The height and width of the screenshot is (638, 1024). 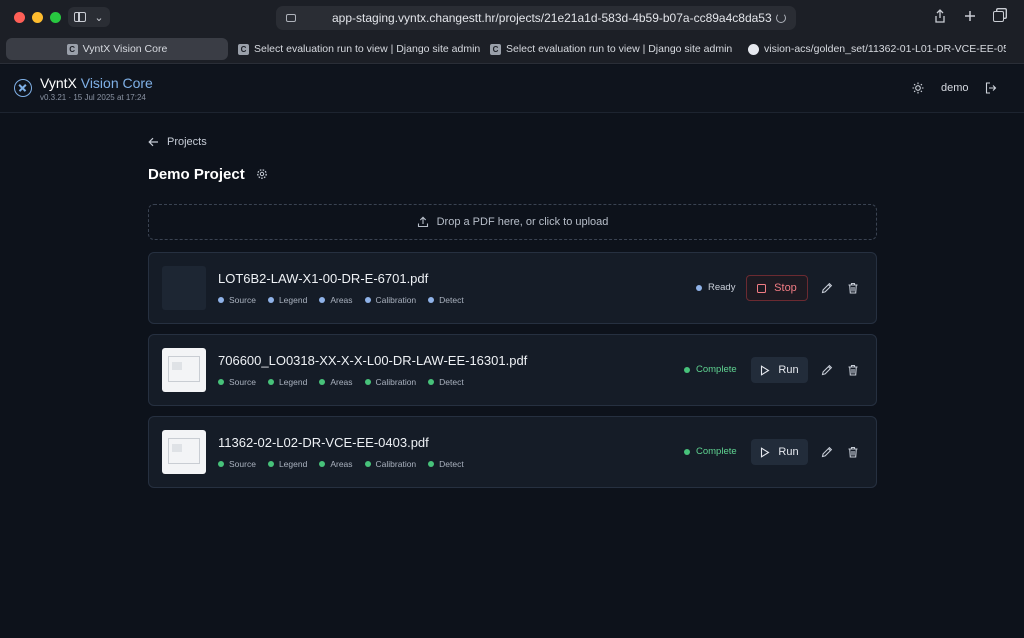 I want to click on back-to-projects-link: Projects, so click(x=177, y=142).